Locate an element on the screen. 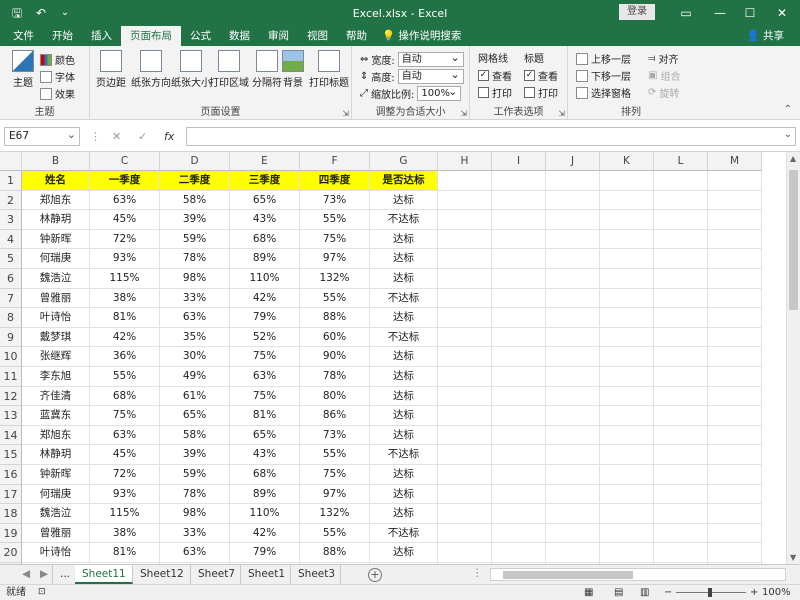 The width and height of the screenshot is (800, 600). table-cell: 叶诗怡 is located at coordinates (56, 553).